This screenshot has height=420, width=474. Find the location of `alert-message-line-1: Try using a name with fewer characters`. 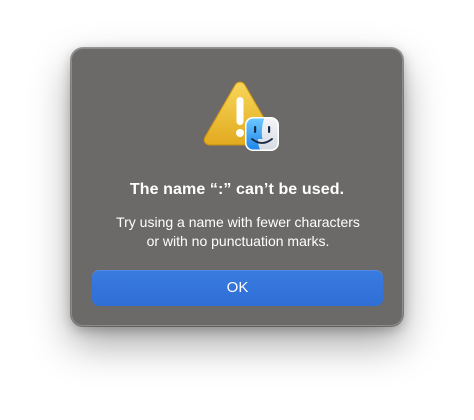

alert-message-line-1: Try using a name with fewer characters is located at coordinates (238, 222).